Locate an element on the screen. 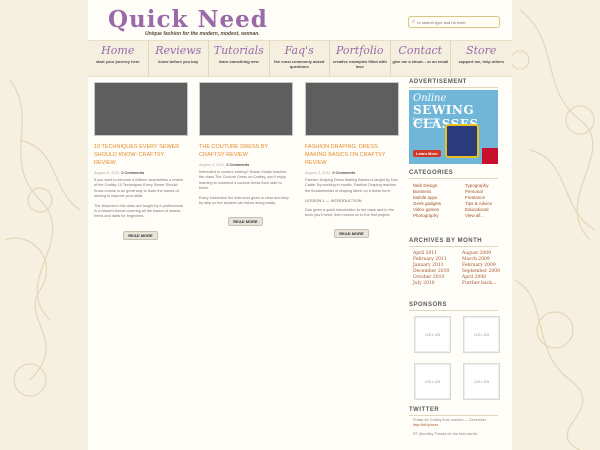  ad-corner-logo is located at coordinates (490, 156).